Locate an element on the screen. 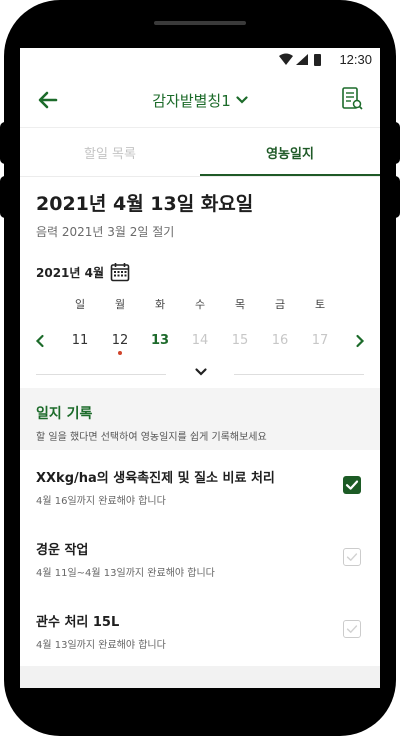 The image size is (400, 736). app-bar: 감자밭별칭1 is located at coordinates (200, 100).